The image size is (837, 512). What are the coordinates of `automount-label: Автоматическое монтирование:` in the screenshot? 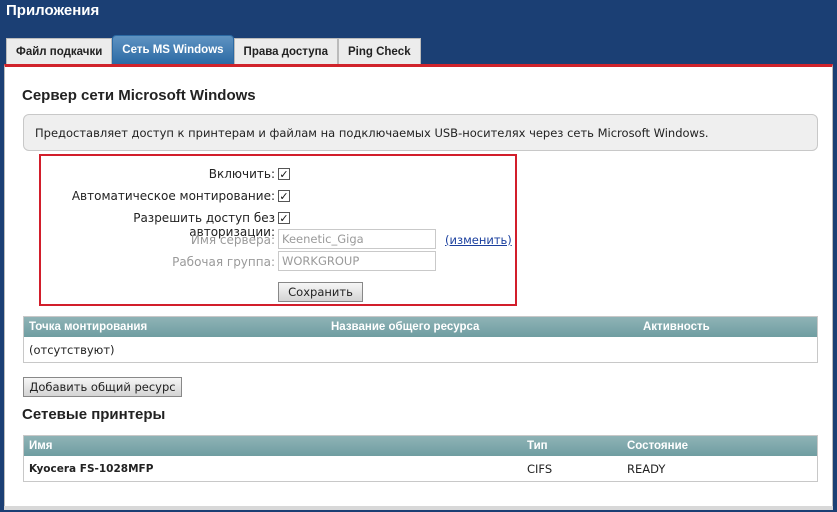 It's located at (173, 196).